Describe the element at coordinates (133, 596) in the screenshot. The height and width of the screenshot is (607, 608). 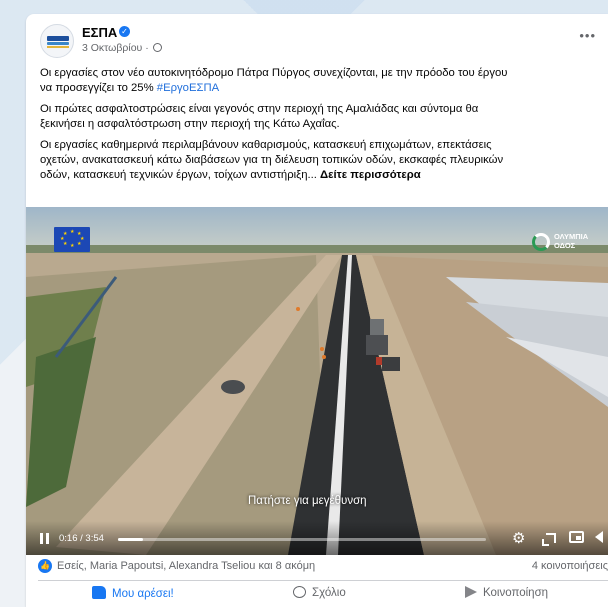
I see `like-button: Μου αρέσει!` at that location.